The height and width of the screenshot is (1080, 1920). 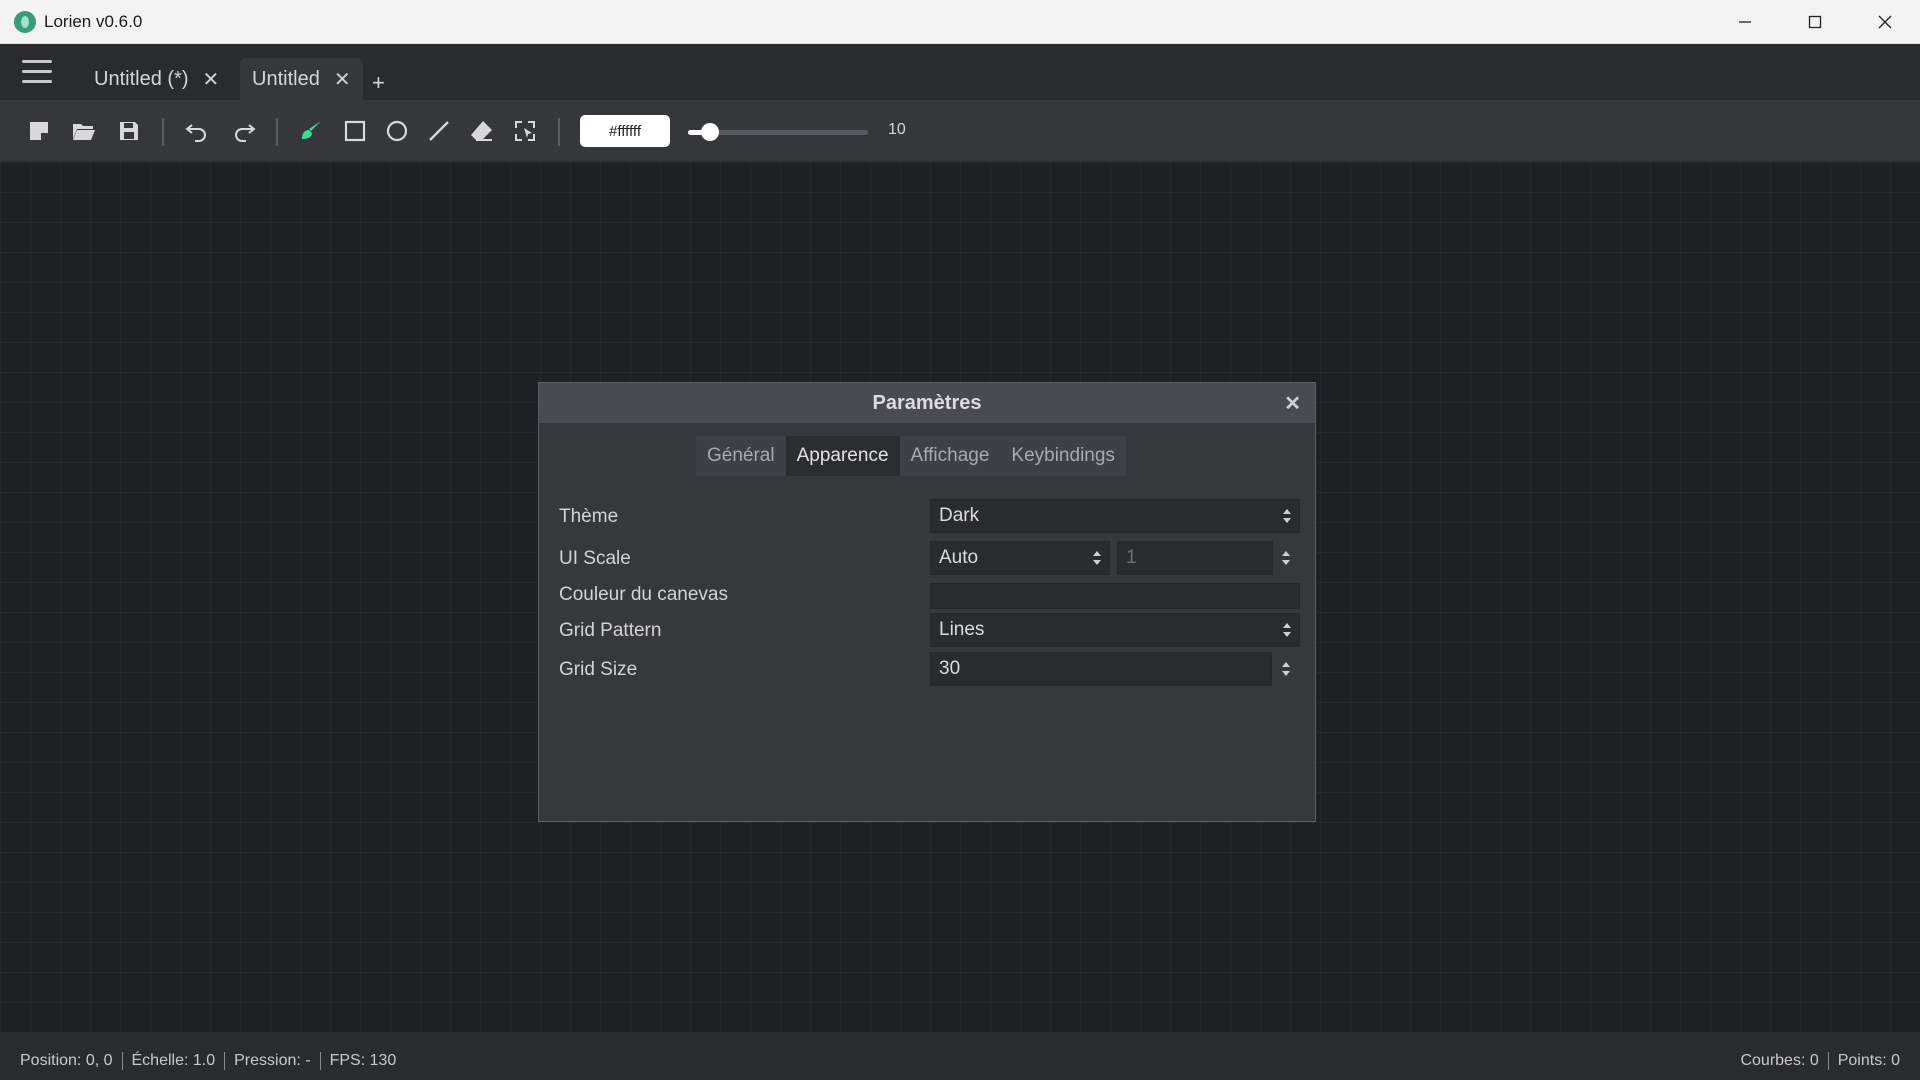 I want to click on dialog-header: Paramètres ✕, so click(x=927, y=403).